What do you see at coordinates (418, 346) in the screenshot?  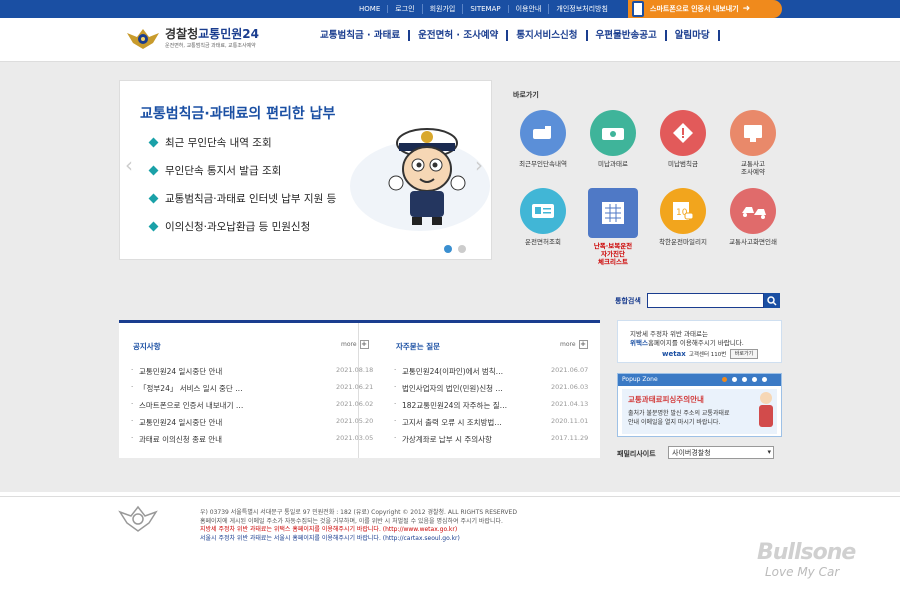 I see `faq-title: 자주묻는 질문` at bounding box center [418, 346].